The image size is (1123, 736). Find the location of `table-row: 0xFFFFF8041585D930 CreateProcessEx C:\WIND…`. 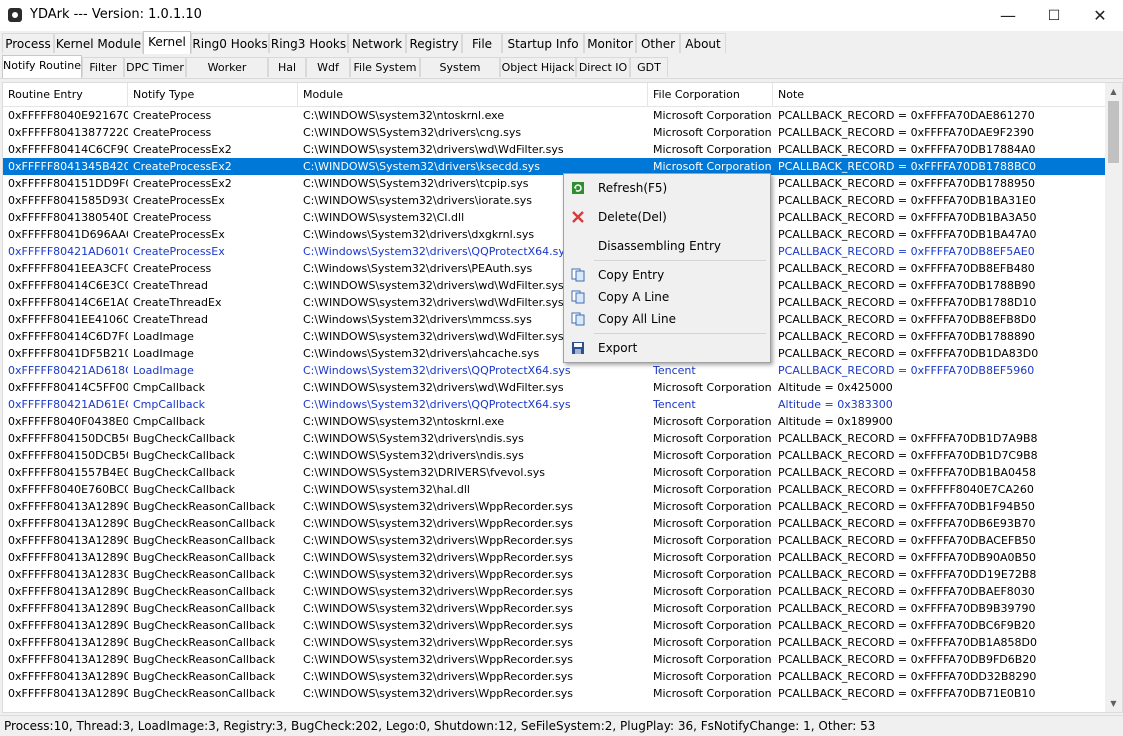

table-row: 0xFFFFF8041585D930 CreateProcessEx C:\WIND… is located at coordinates (554, 200).